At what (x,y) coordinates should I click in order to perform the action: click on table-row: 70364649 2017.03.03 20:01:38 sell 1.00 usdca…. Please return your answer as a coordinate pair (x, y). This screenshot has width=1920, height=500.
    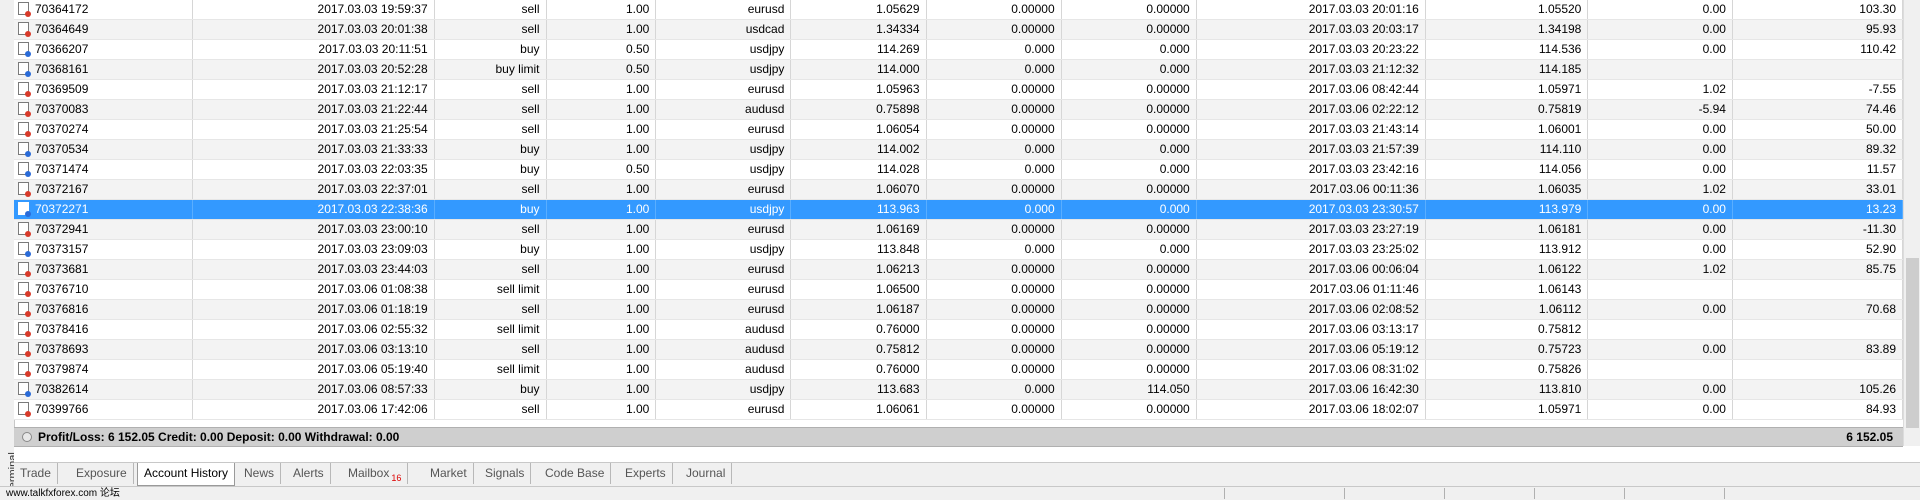
    Looking at the image, I should click on (959, 29).